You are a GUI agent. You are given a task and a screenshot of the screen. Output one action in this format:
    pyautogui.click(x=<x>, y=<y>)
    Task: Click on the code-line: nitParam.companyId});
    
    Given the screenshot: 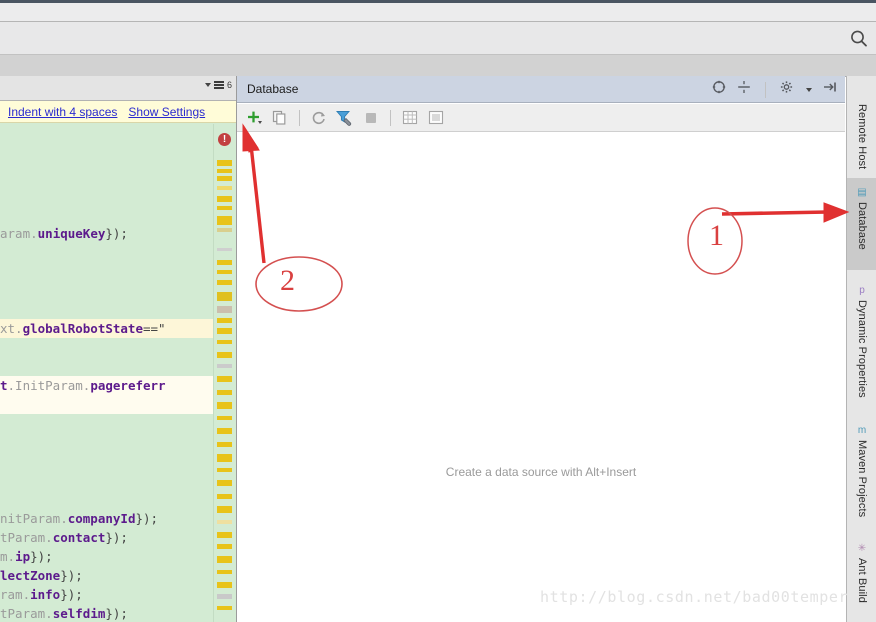 What is the action you would take?
    pyautogui.click(x=79, y=518)
    